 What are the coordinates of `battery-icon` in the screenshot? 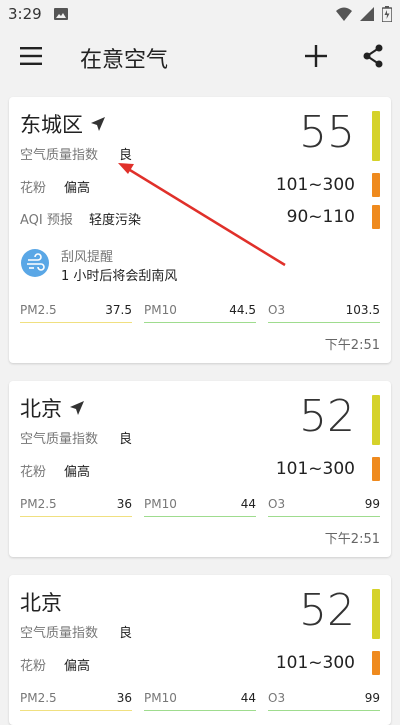 It's located at (387, 14).